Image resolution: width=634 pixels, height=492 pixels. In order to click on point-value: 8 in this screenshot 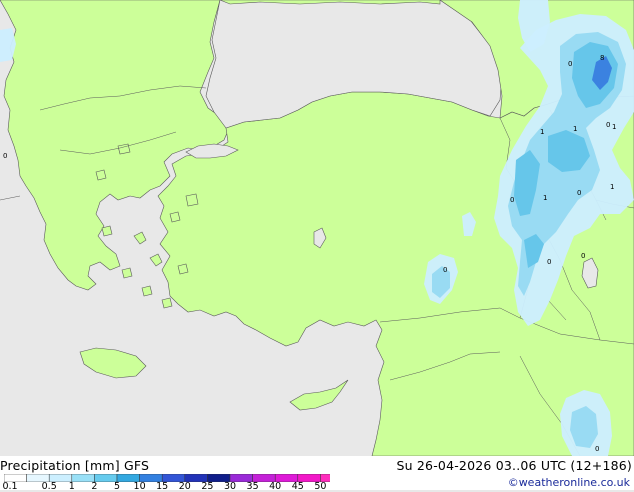, I will do `click(602, 58)`.